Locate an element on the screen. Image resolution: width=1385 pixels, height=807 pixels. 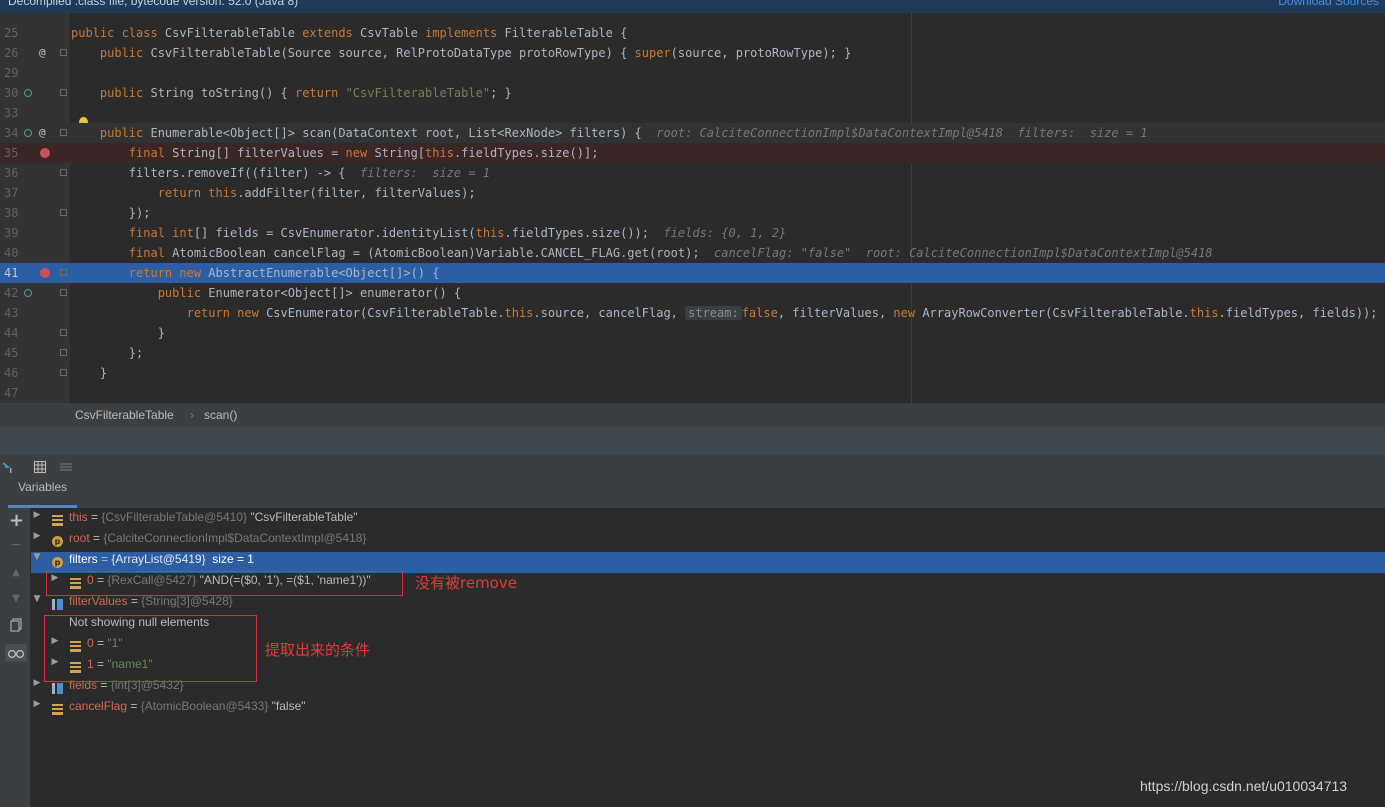
line-number: 41 is located at coordinates (13, 273).